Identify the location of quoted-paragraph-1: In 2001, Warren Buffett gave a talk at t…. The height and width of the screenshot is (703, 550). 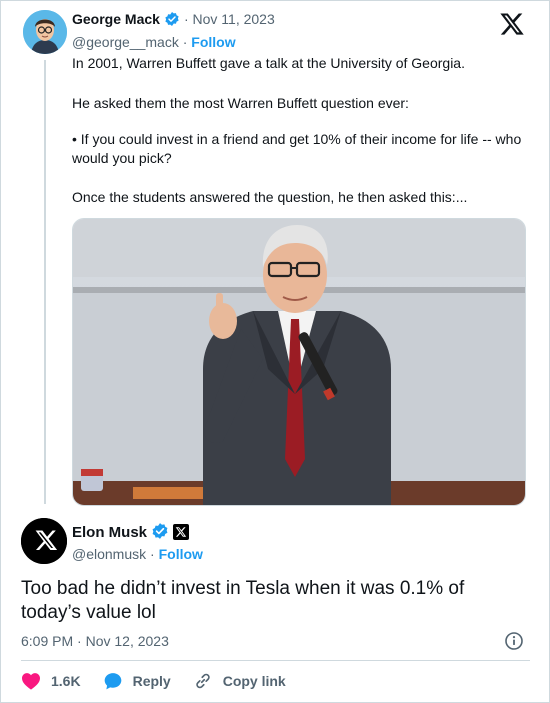
(268, 63).